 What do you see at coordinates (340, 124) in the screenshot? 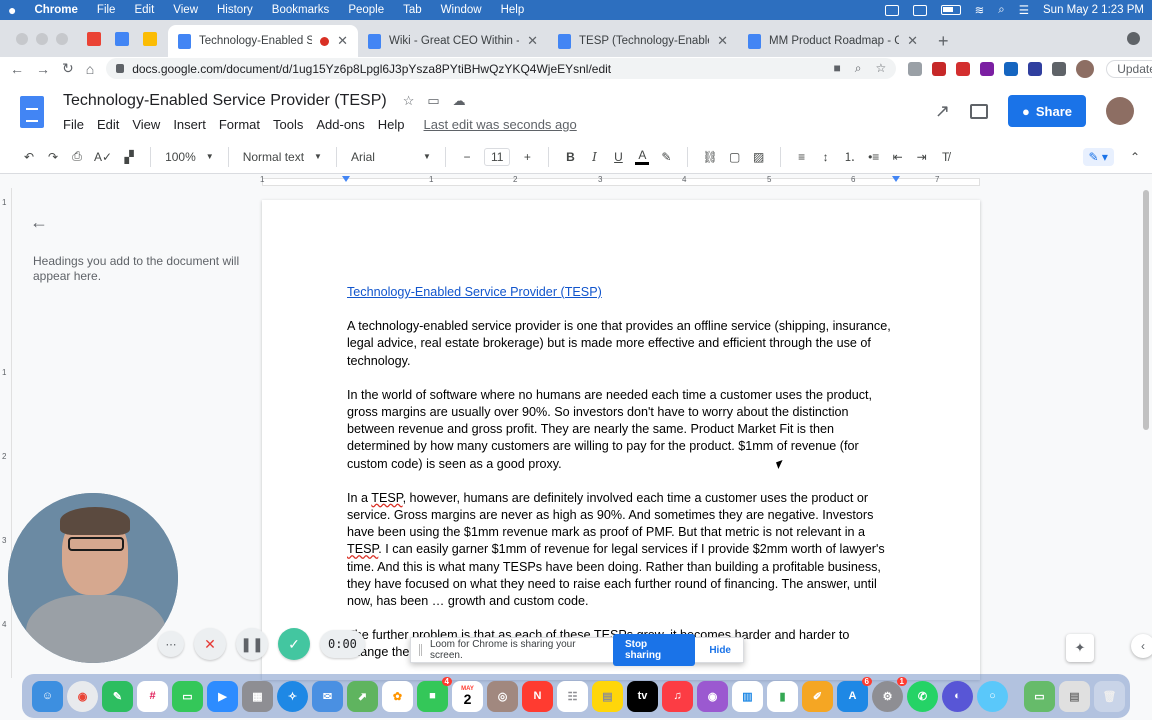
I see `docs-menu-addons: Add-ons` at bounding box center [340, 124].